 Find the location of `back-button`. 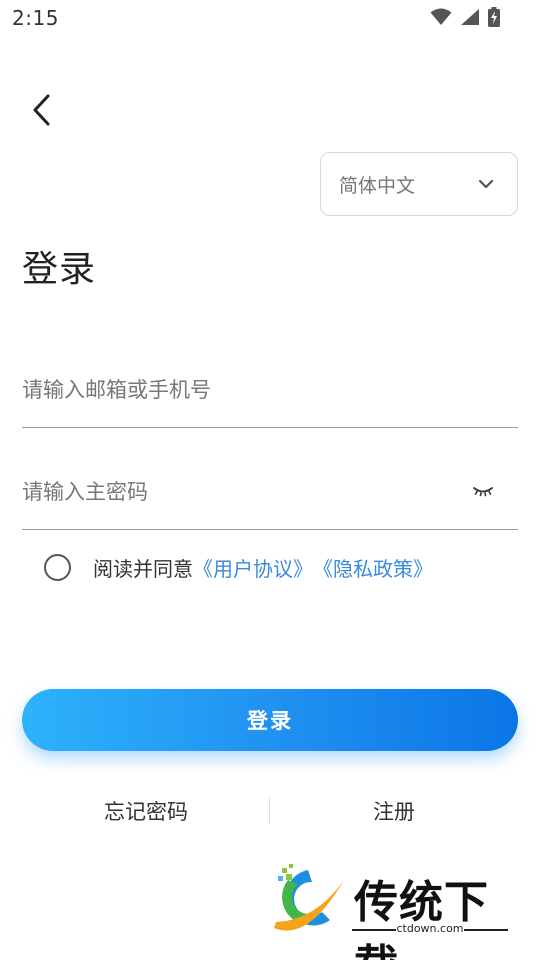

back-button is located at coordinates (42, 112).